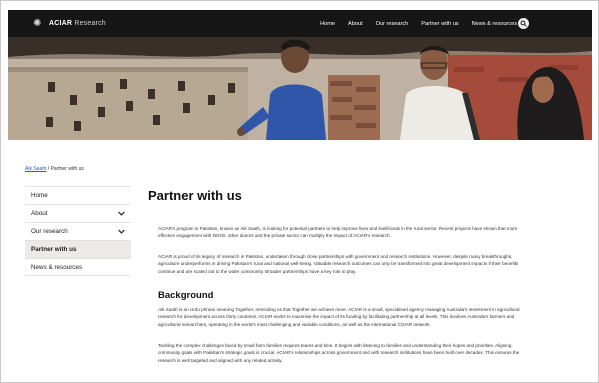 This screenshot has height=383, width=599. What do you see at coordinates (35, 169) in the screenshot?
I see `breadcrumb-link-aik-saath: Aik Saath` at bounding box center [35, 169].